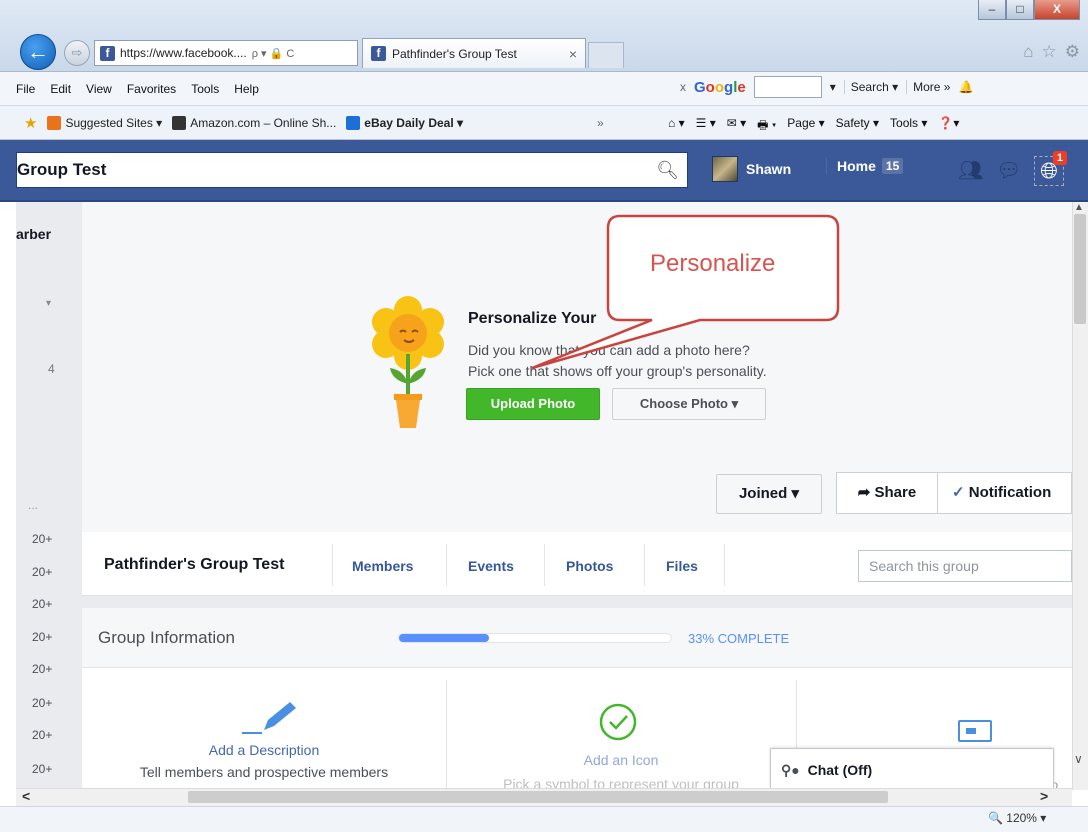  What do you see at coordinates (264, 750) in the screenshot?
I see `add-description-link: Add a Description` at bounding box center [264, 750].